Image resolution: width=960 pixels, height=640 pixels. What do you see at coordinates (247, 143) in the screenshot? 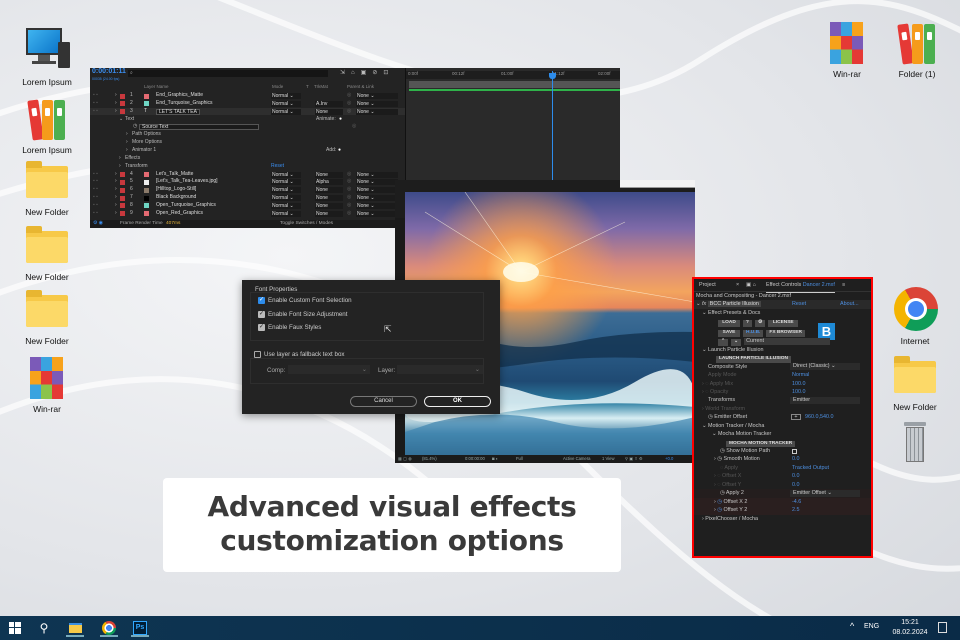
I see `property-row: › More Options` at bounding box center [247, 143].